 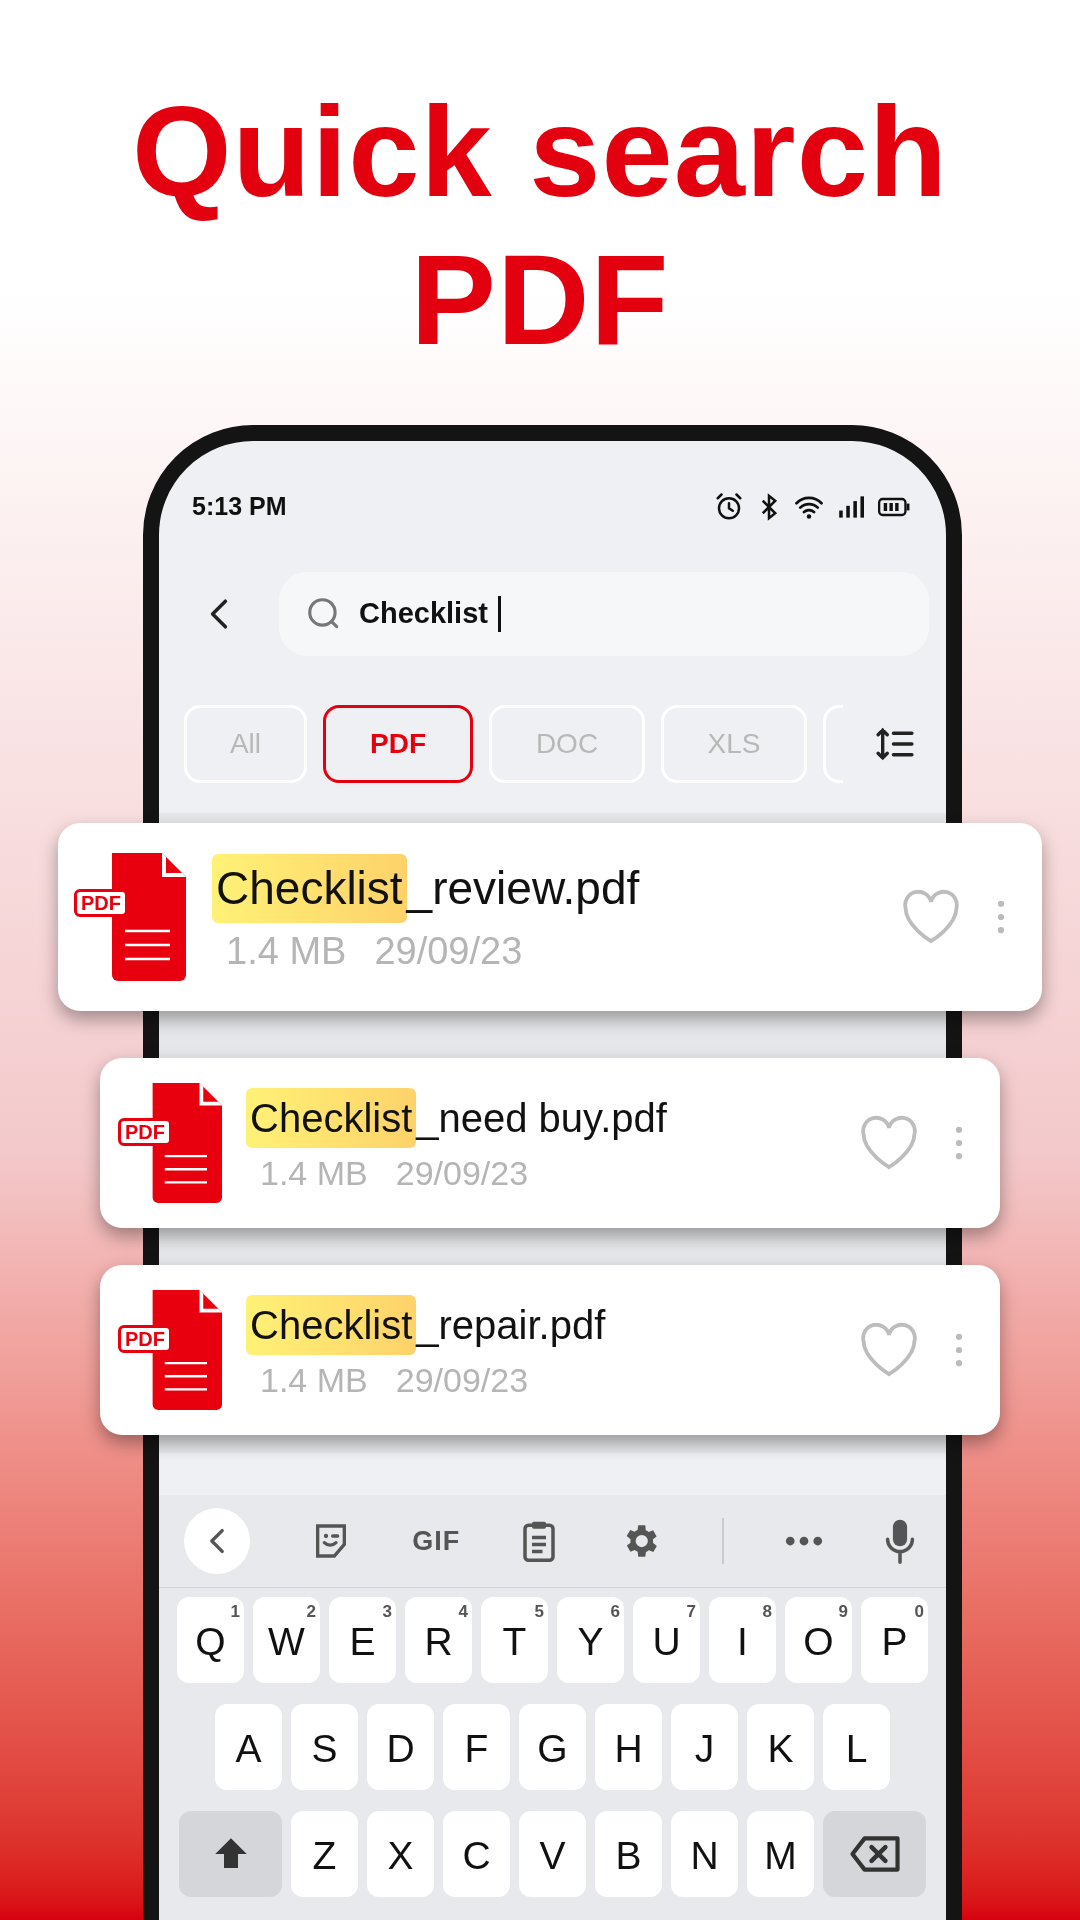 What do you see at coordinates (895, 744) in the screenshot?
I see `sort-icon` at bounding box center [895, 744].